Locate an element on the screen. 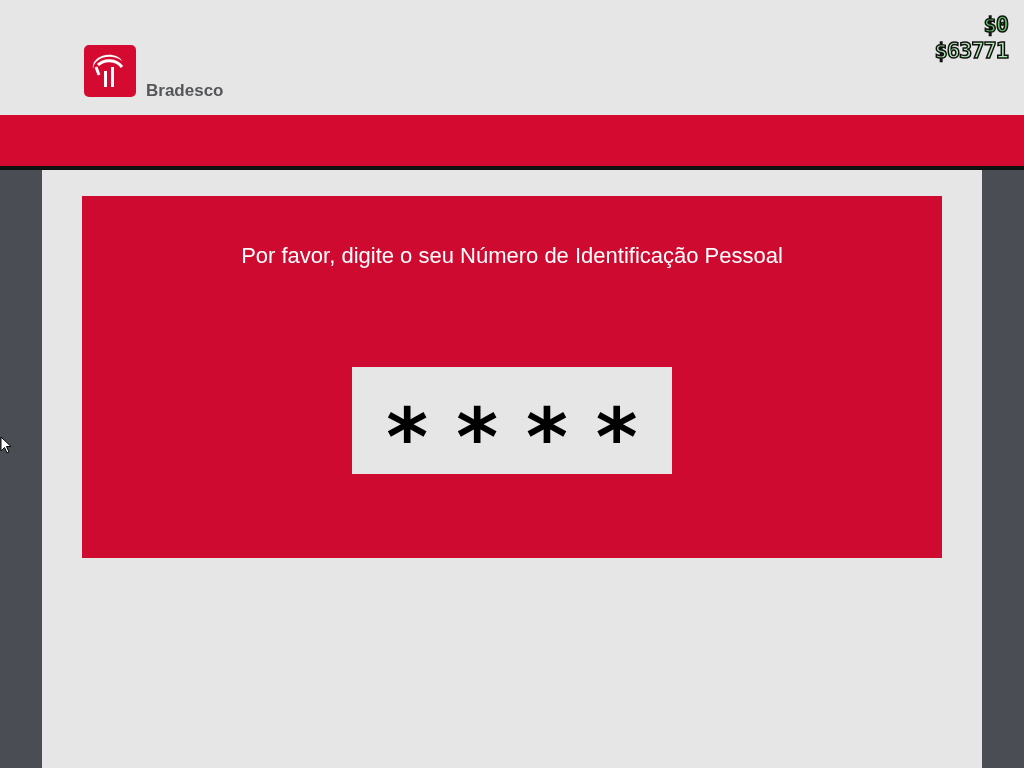 The height and width of the screenshot is (768, 1024). brand-name: Bradesco is located at coordinates (185, 90).